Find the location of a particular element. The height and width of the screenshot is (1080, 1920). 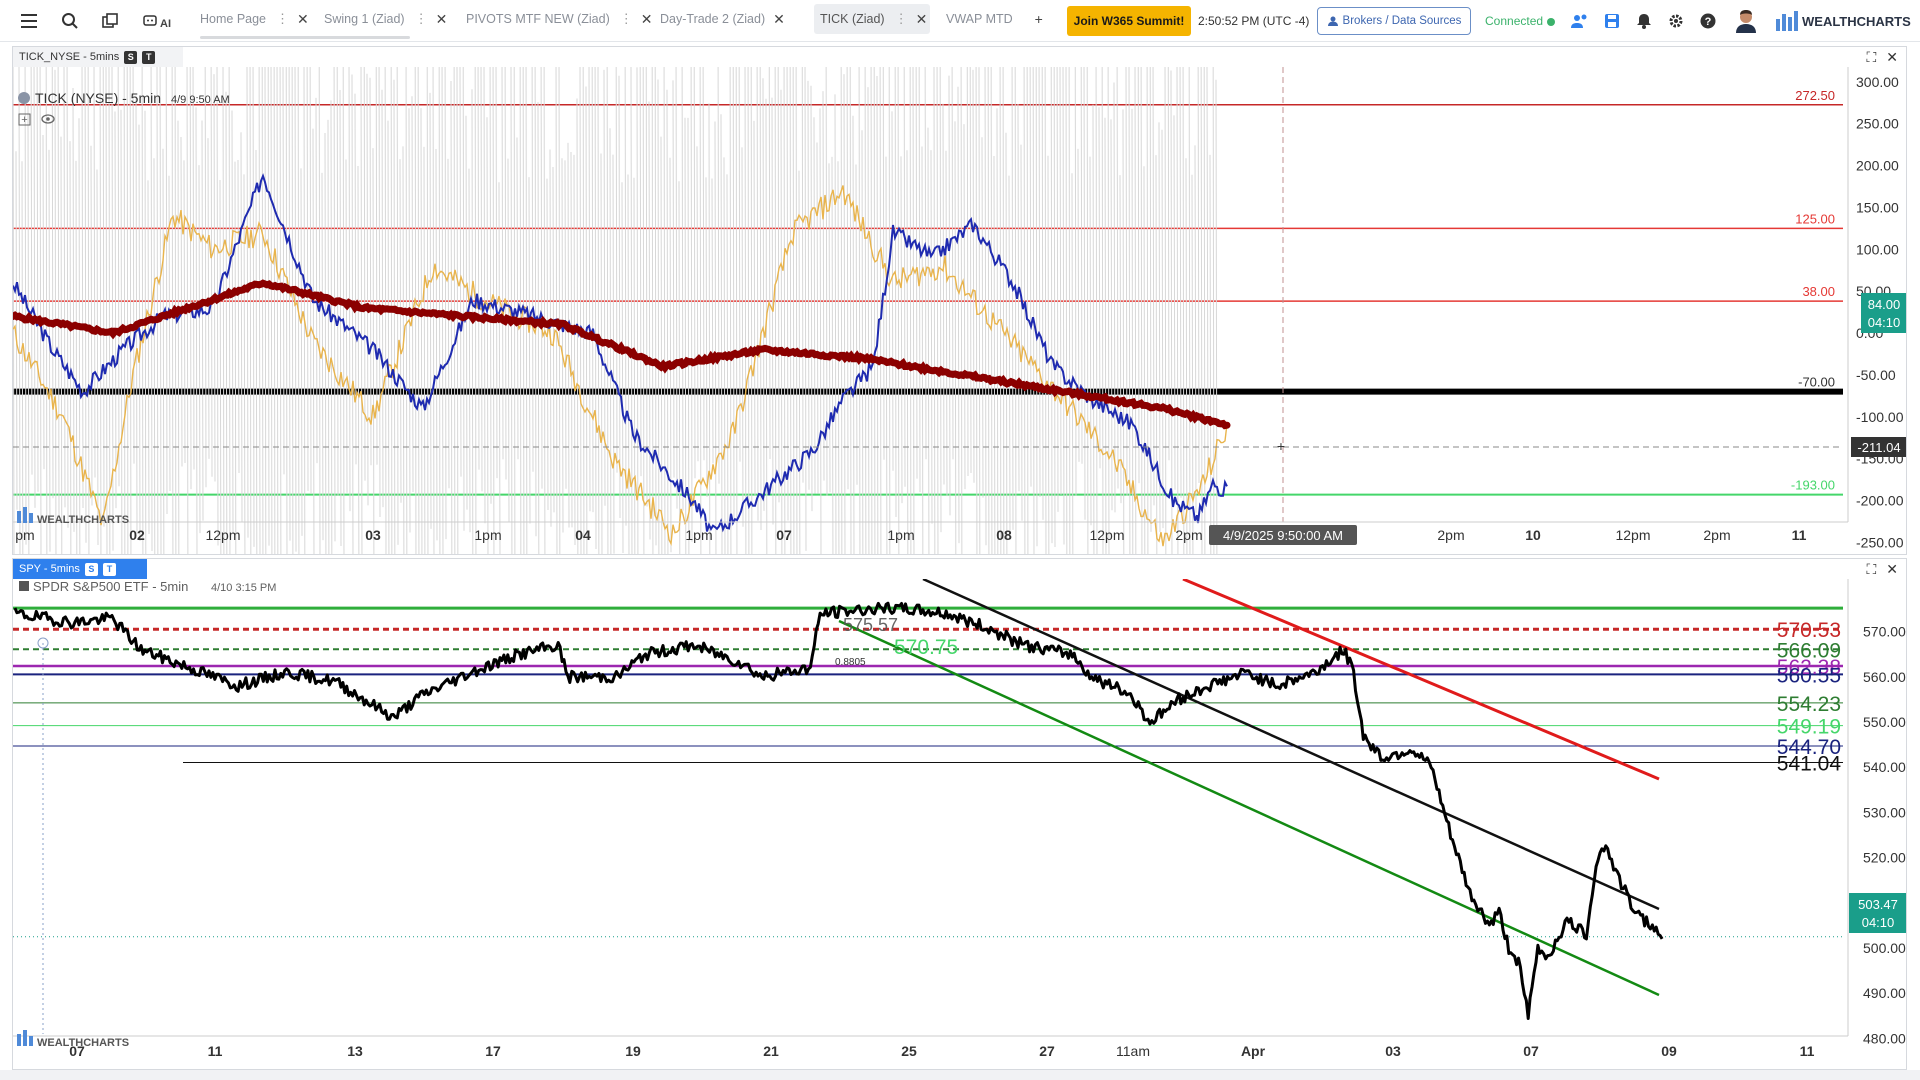

y-tick-label: 570.00 is located at coordinates (1884, 632).